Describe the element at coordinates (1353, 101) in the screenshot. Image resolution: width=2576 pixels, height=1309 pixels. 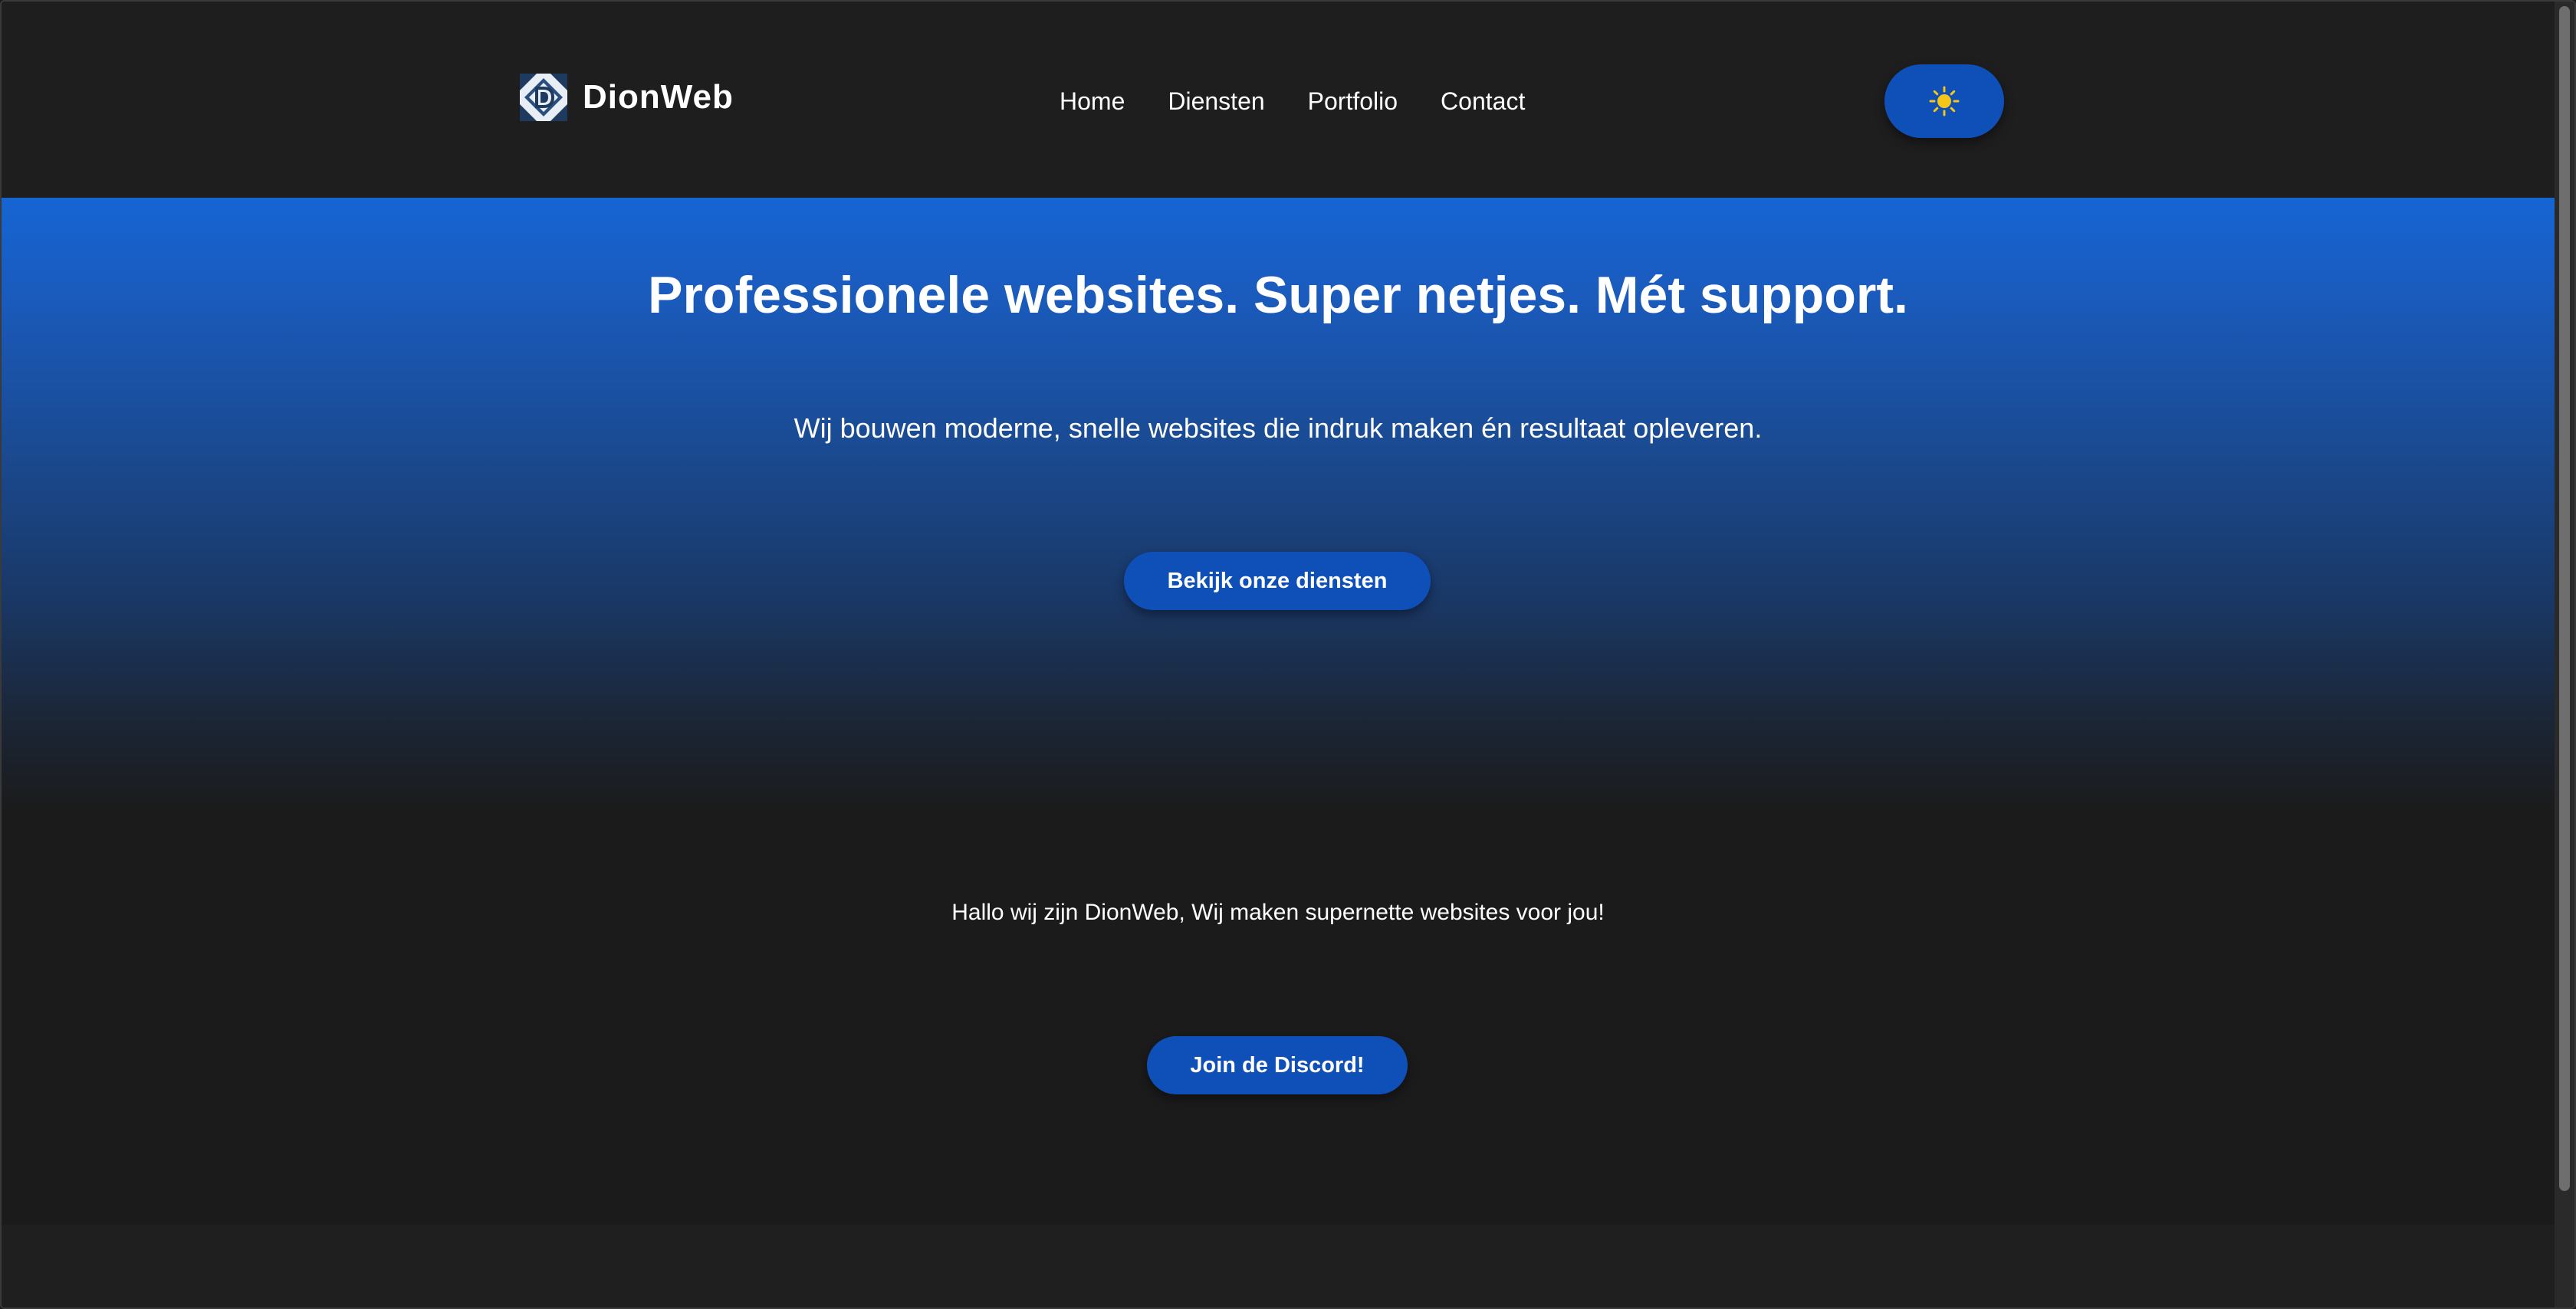
I see `nav-link-portfolio: Portfolio` at that location.